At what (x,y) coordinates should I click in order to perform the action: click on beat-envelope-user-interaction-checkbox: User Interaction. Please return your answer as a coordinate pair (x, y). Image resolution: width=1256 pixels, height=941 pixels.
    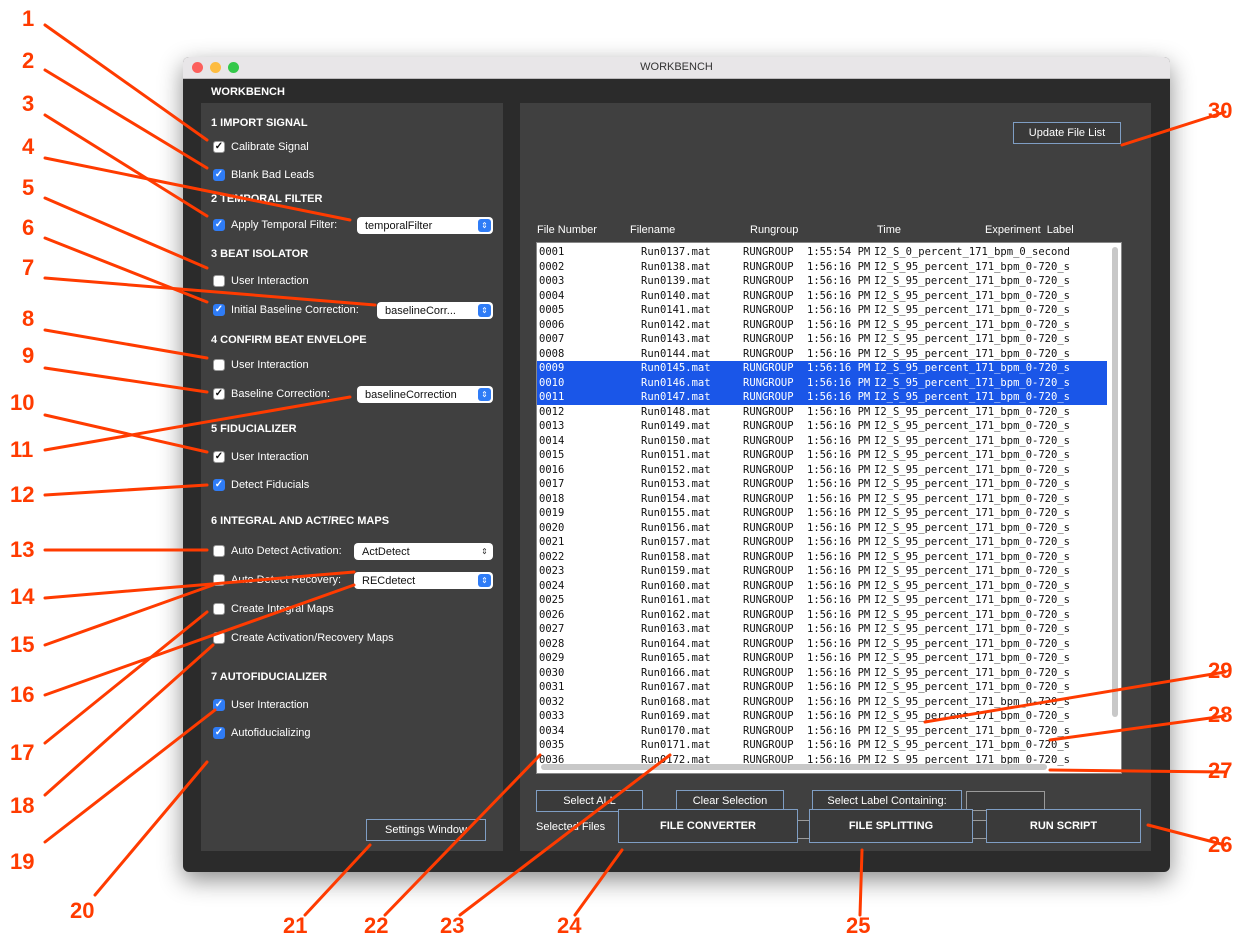
    Looking at the image, I should click on (261, 365).